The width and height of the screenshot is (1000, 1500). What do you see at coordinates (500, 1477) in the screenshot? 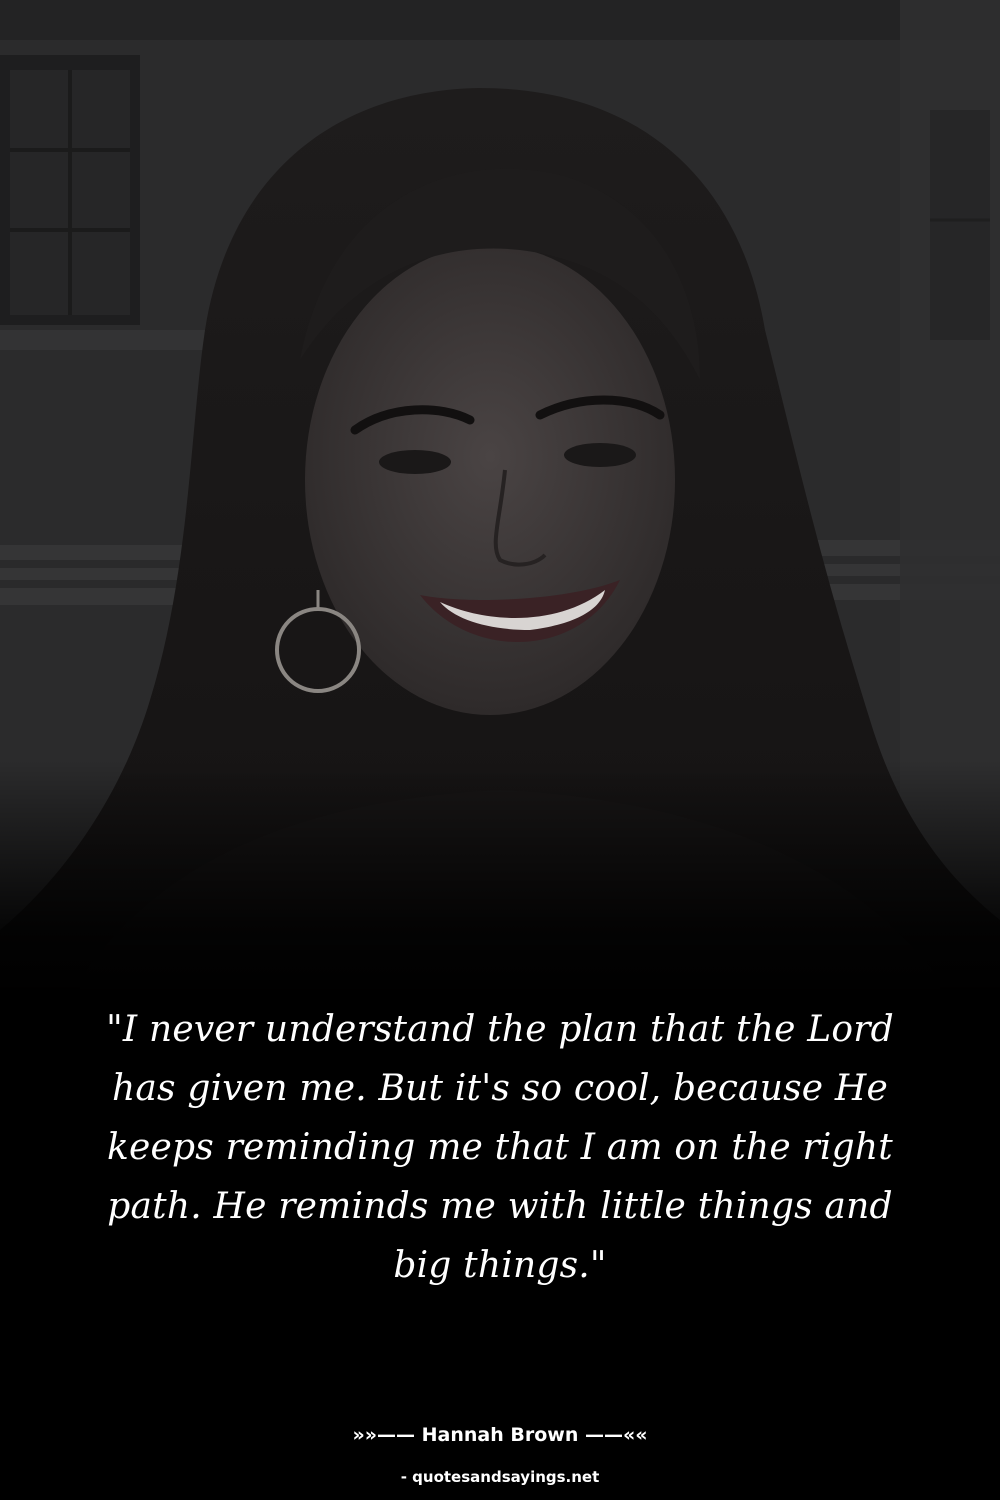
I see `source-watermark: - quotesandsayings.net` at bounding box center [500, 1477].